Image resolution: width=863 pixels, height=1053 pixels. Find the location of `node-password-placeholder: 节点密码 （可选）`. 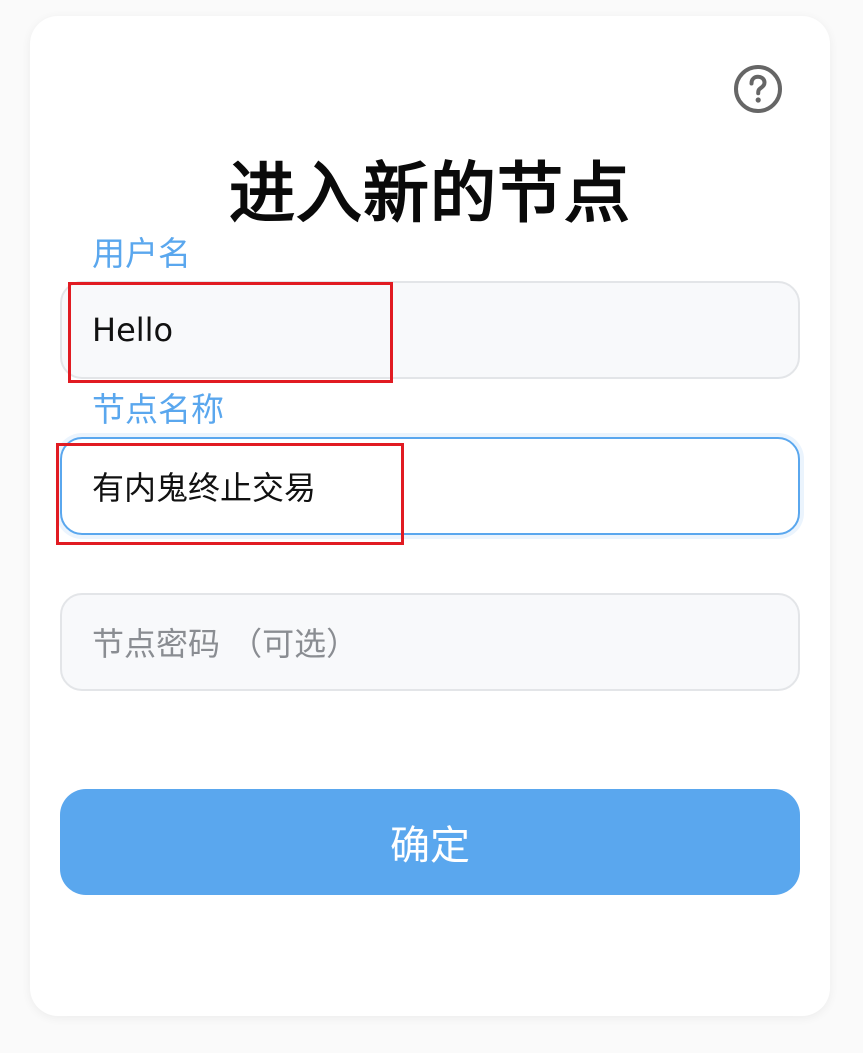

node-password-placeholder: 节点密码 （可选） is located at coordinates (225, 644).